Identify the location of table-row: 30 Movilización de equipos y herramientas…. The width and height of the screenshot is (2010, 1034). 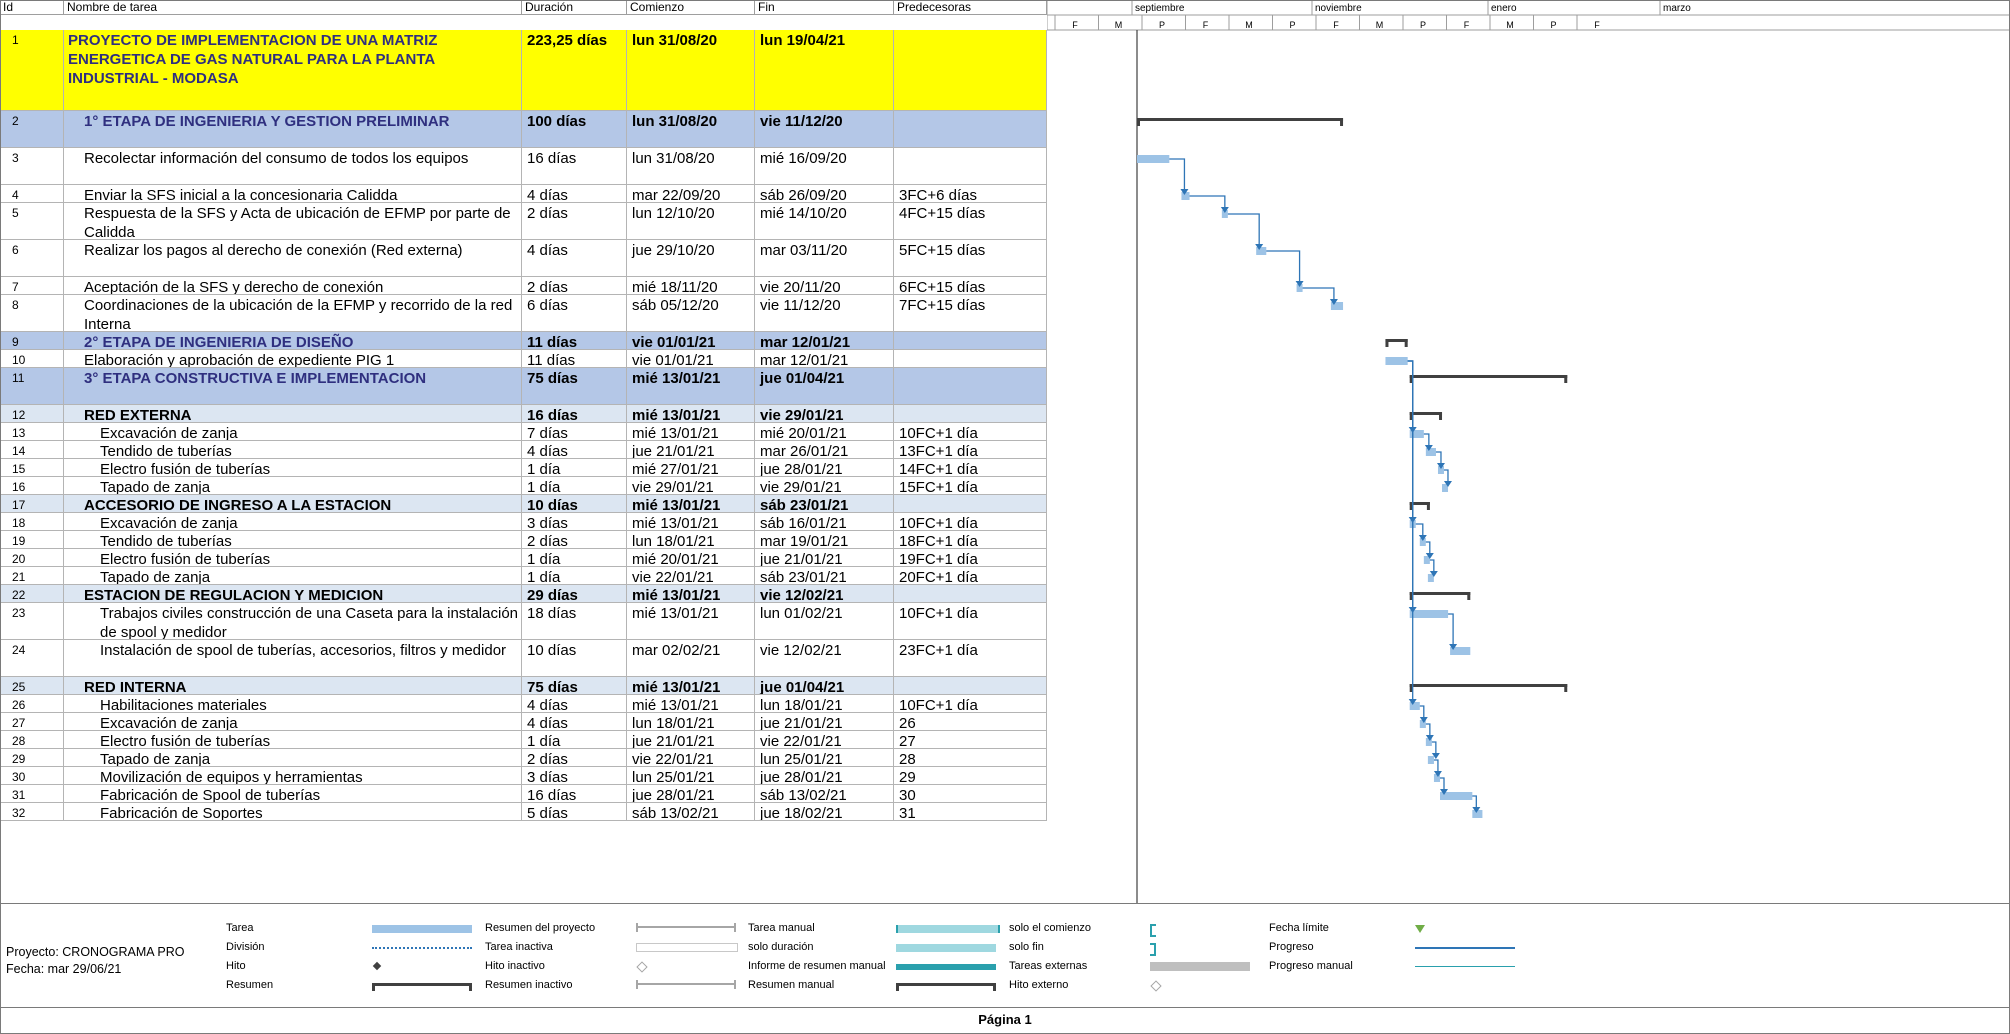
(523, 776).